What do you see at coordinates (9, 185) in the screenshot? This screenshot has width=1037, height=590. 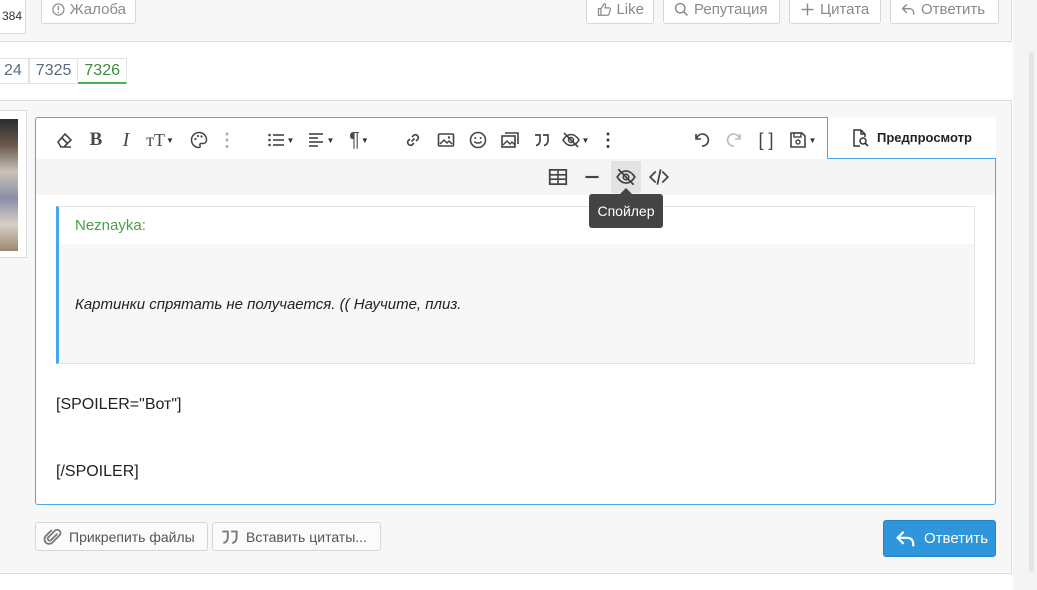 I see `avatar-image` at bounding box center [9, 185].